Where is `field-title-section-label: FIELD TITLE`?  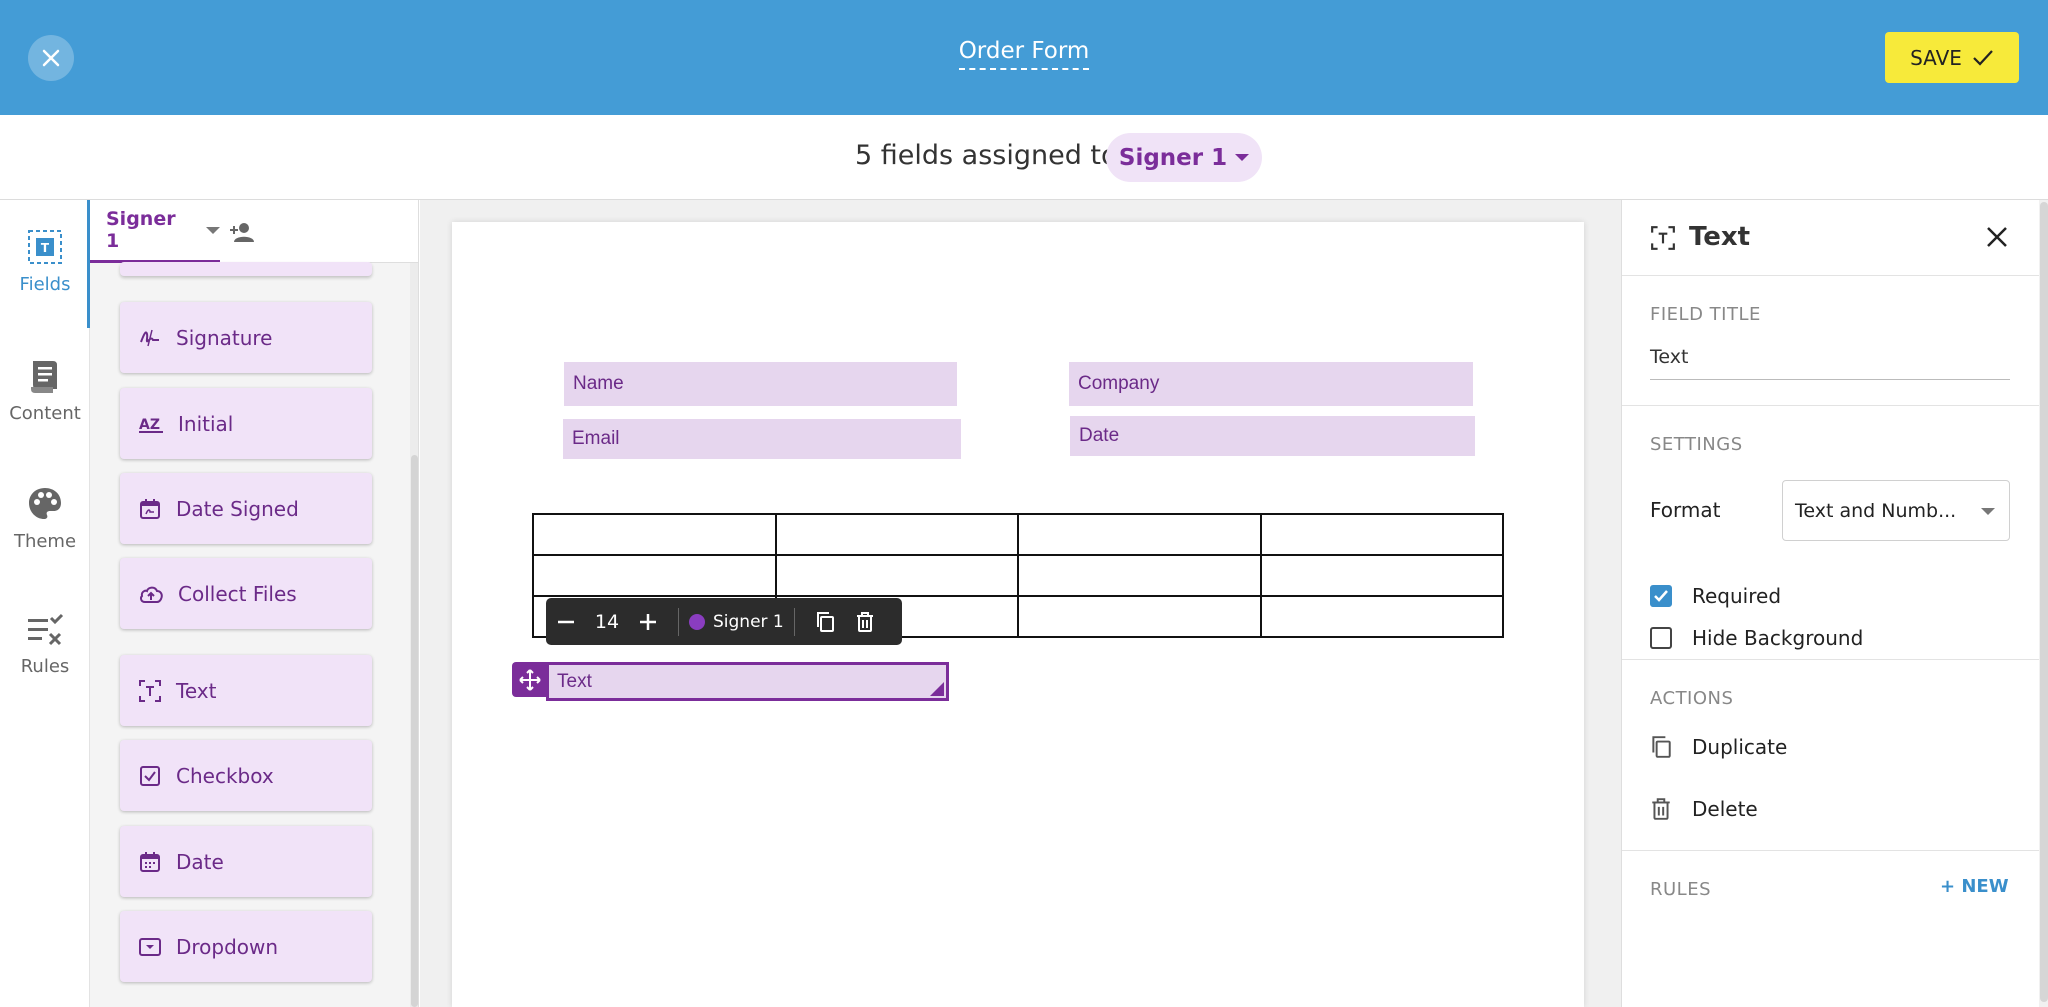
field-title-section-label: FIELD TITLE is located at coordinates (1705, 314).